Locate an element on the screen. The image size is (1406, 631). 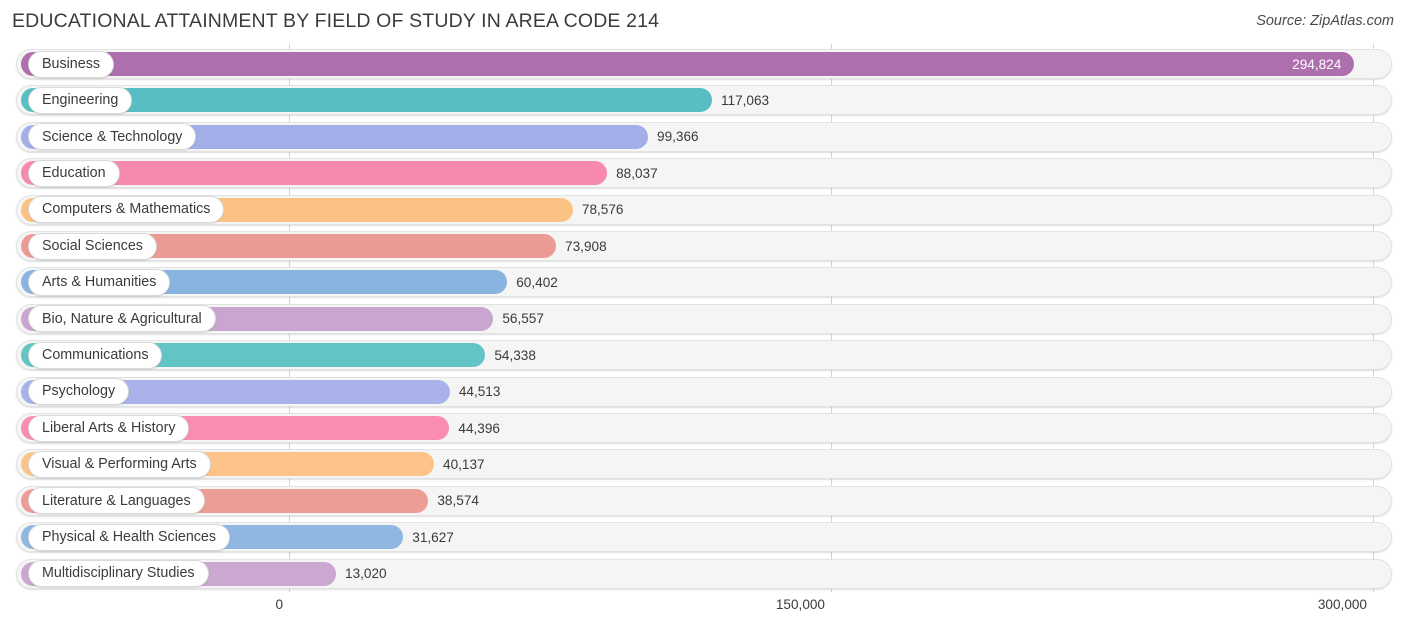
bar-row: Bio, Nature & Agricultural 56,557 is located at coordinates (703, 319).